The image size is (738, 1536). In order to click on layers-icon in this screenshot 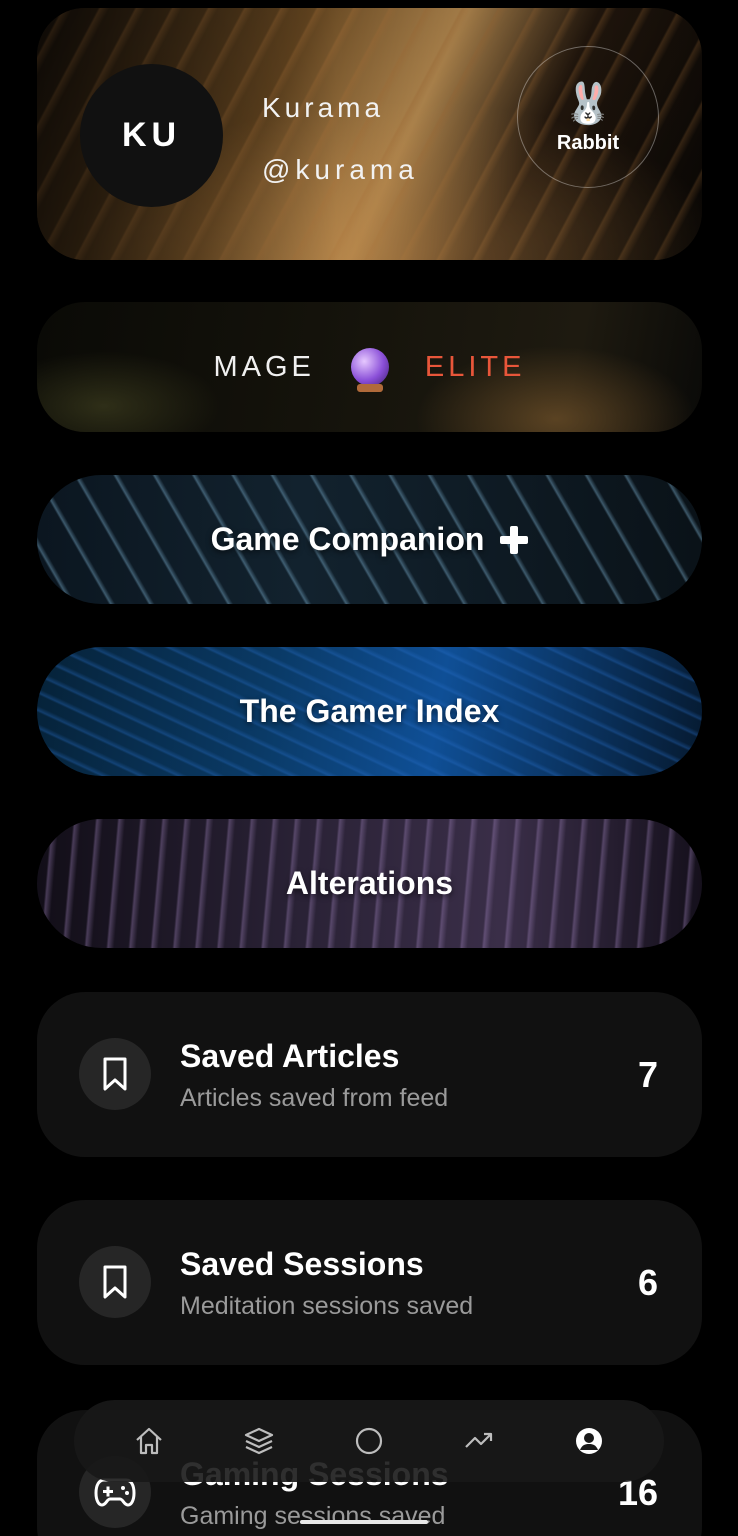, I will do `click(259, 1441)`.